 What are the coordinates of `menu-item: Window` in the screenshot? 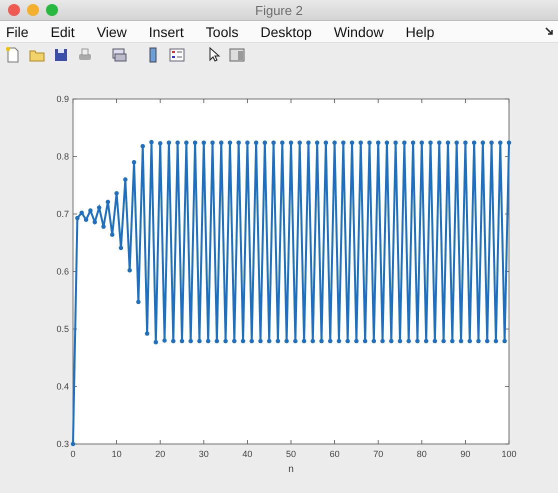 It's located at (359, 32).